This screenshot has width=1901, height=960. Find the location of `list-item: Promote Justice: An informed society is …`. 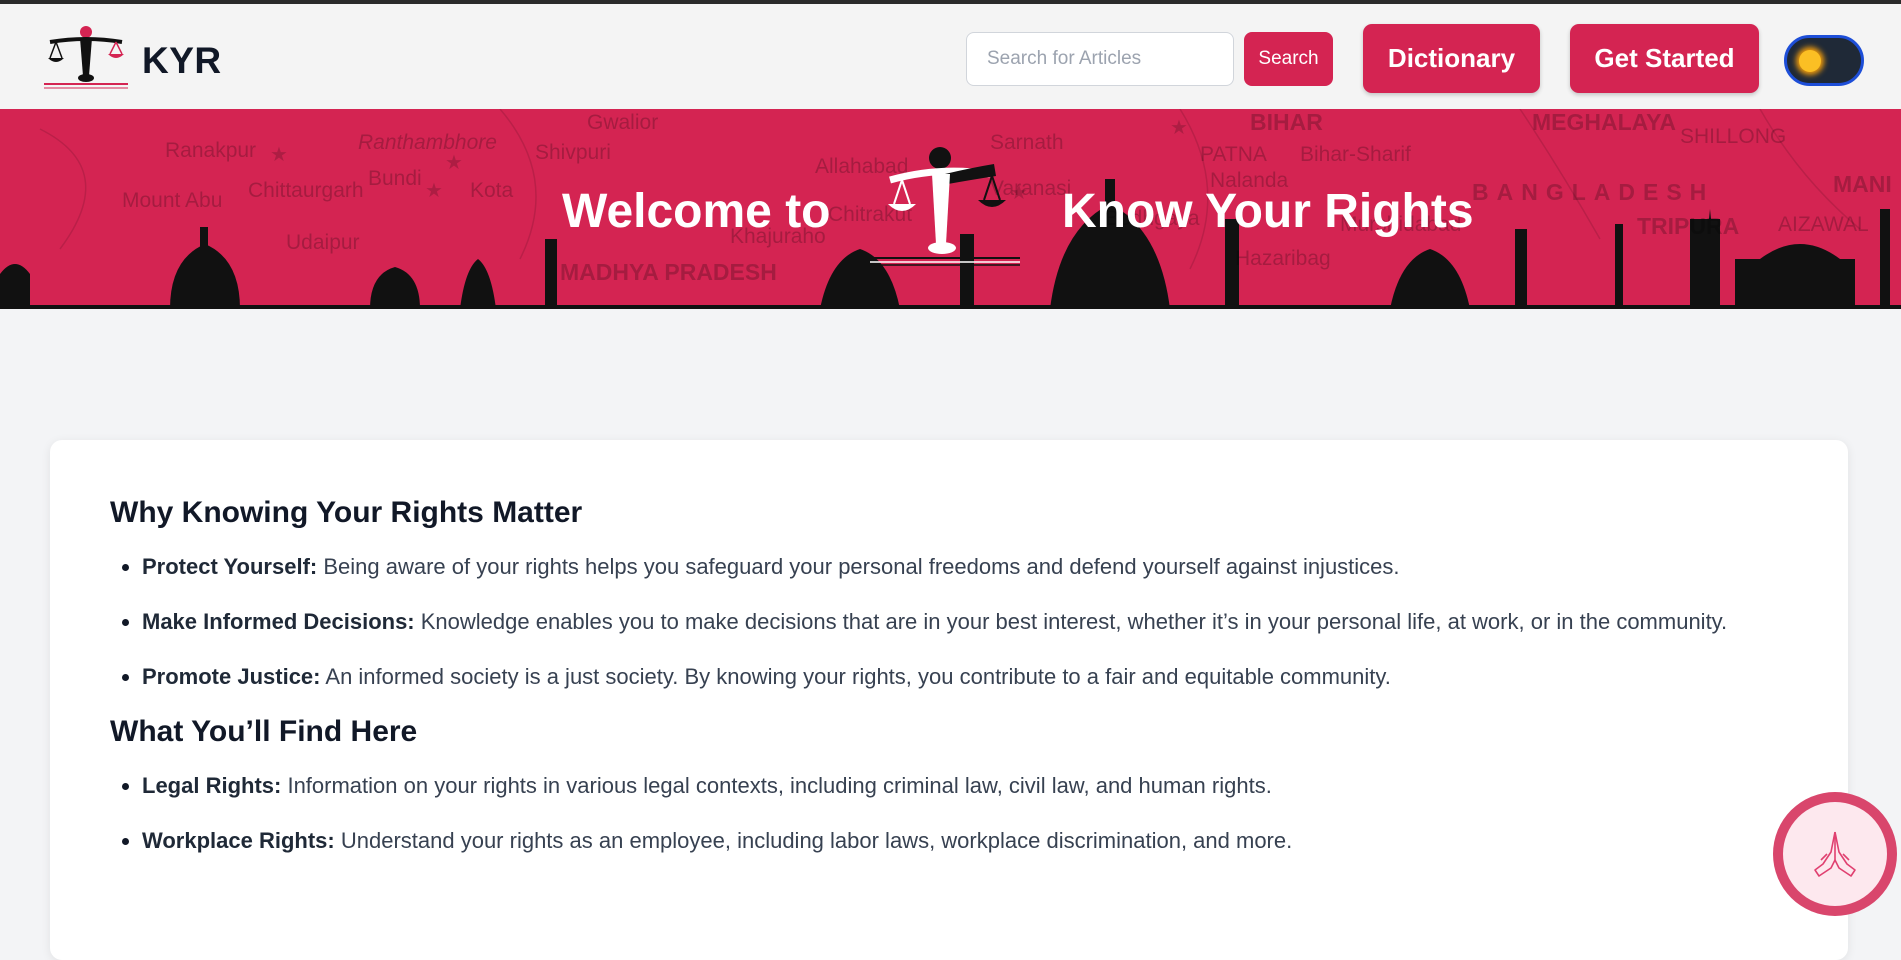

list-item: Promote Justice: An informed society is … is located at coordinates (965, 676).